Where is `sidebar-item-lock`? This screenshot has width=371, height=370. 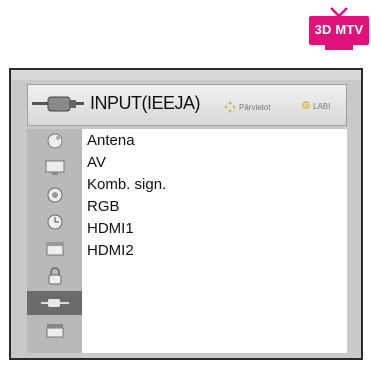
sidebar-item-lock is located at coordinates (54, 276).